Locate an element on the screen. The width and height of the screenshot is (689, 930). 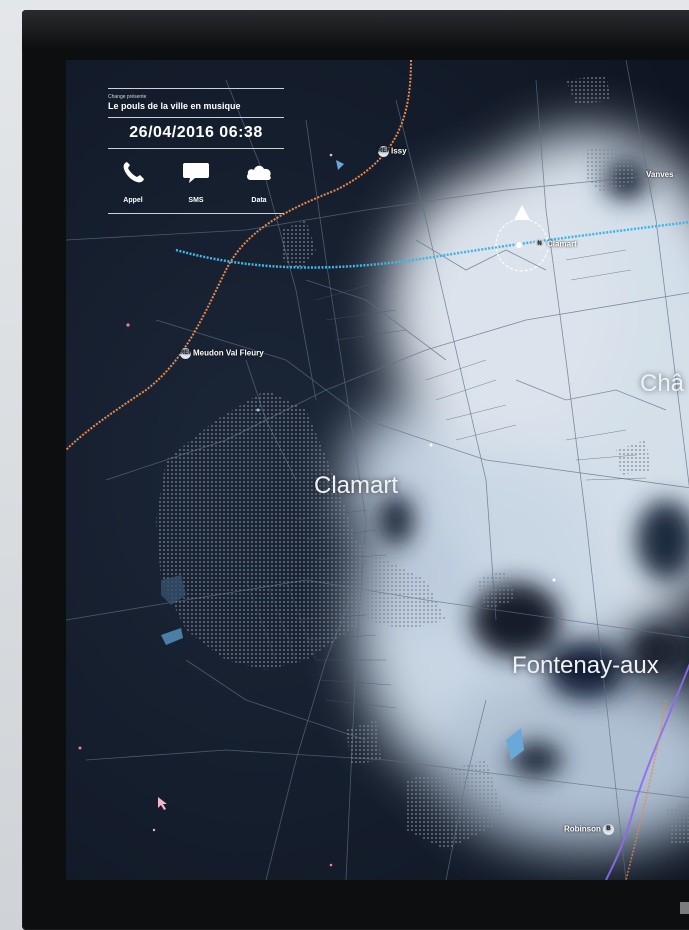
station-issy: RERIssy is located at coordinates (391, 151).